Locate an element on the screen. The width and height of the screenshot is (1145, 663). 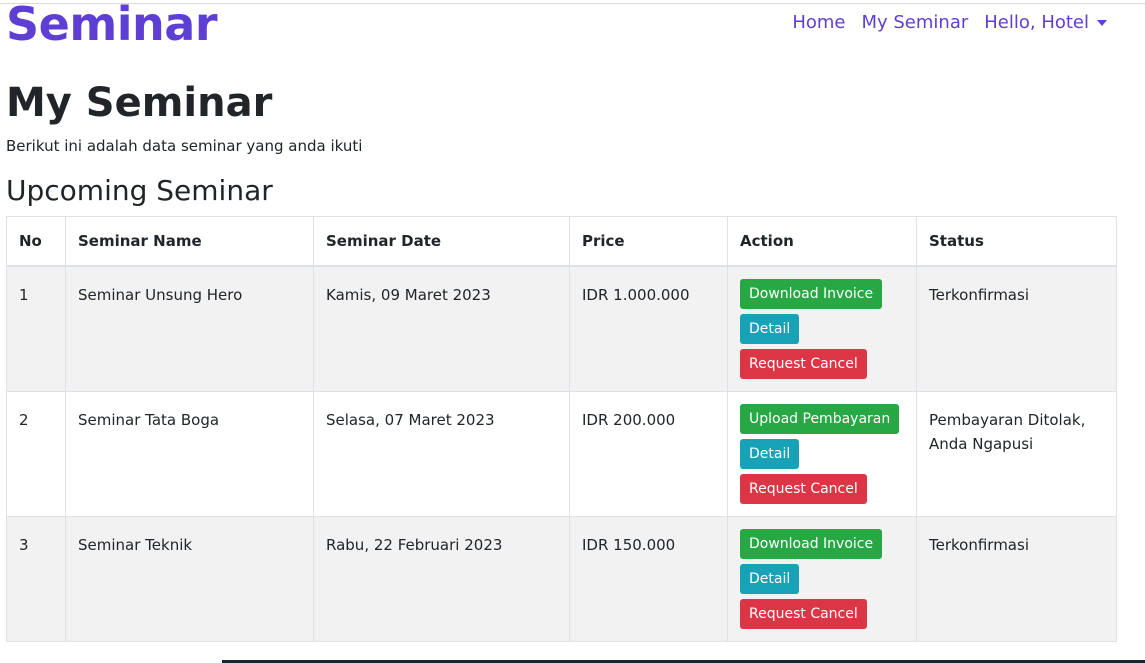
nav-home-link: Home is located at coordinates (818, 23).